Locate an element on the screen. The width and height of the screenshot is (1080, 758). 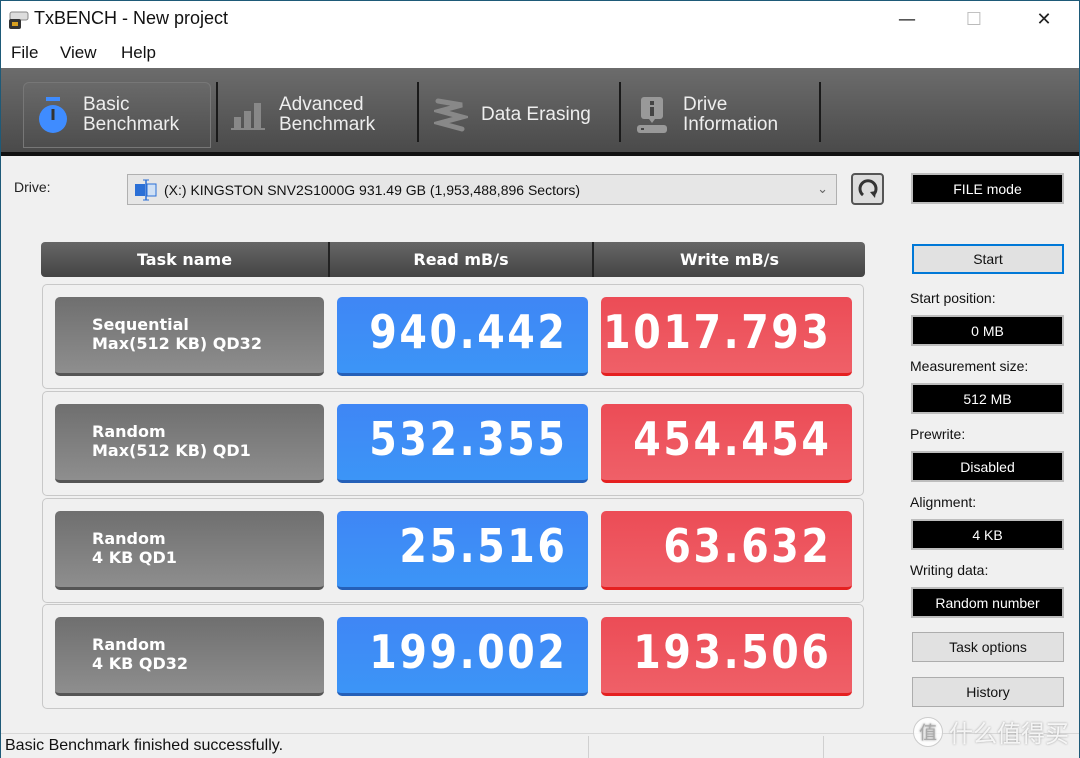
measurement-size-field: 512 MB is located at coordinates (987, 398).